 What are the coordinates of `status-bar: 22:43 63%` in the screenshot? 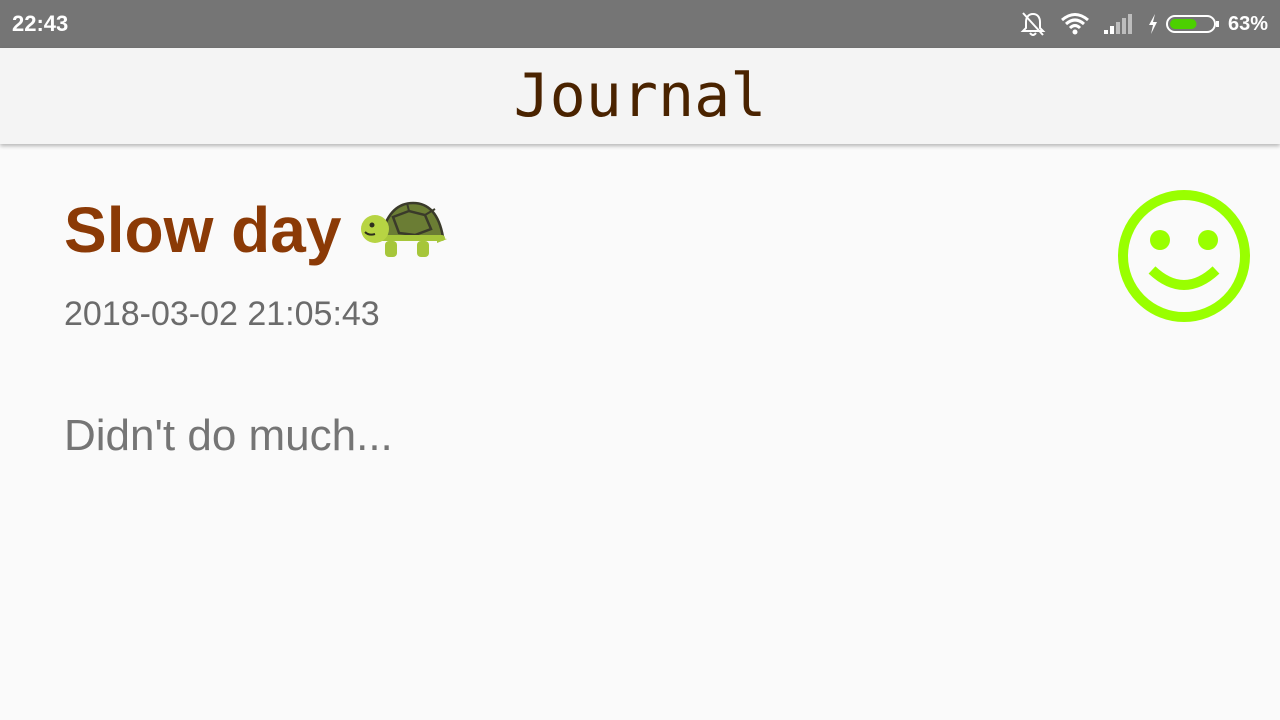 It's located at (640, 24).